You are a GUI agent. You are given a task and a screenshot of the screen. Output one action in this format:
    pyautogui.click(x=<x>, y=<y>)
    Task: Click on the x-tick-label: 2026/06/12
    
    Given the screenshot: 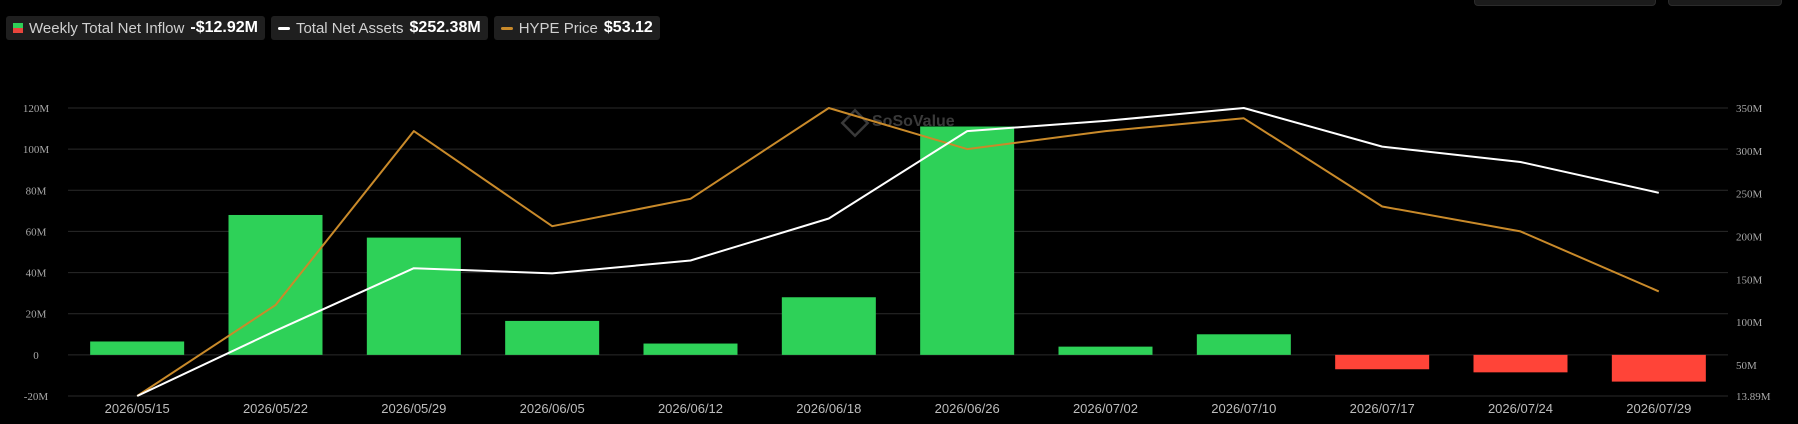 What is the action you would take?
    pyautogui.click(x=690, y=408)
    